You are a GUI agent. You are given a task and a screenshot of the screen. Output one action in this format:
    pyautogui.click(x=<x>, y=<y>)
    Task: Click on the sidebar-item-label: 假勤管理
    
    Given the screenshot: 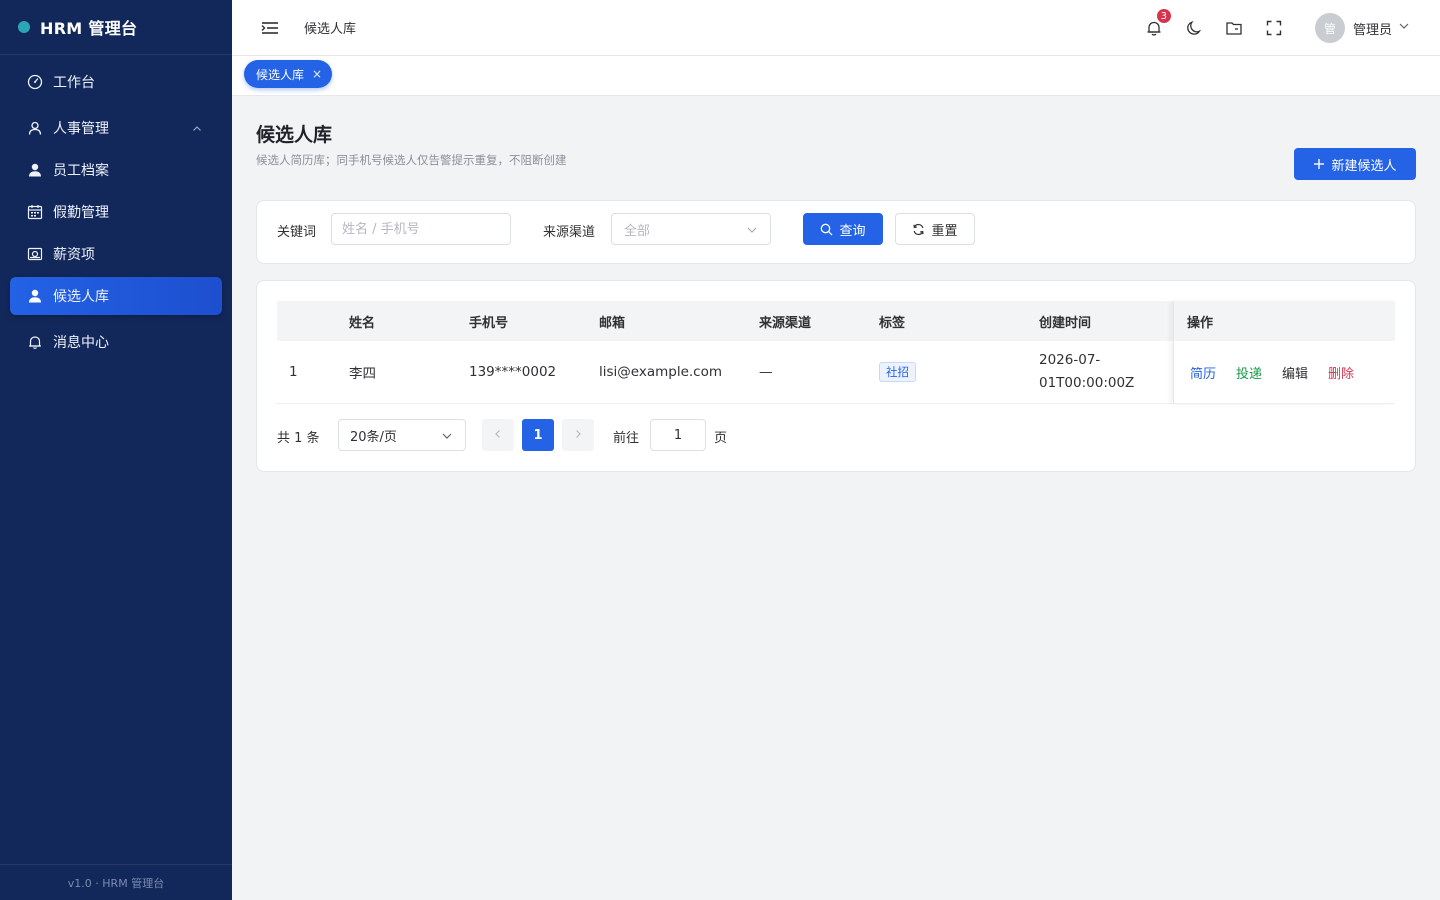 What is the action you would take?
    pyautogui.click(x=81, y=213)
    